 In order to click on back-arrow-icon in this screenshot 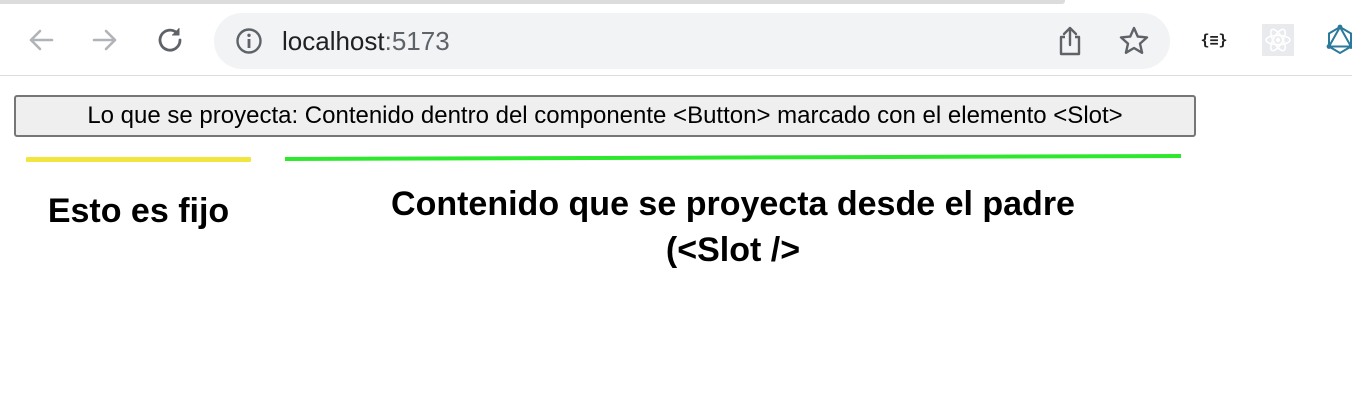, I will do `click(41, 40)`.